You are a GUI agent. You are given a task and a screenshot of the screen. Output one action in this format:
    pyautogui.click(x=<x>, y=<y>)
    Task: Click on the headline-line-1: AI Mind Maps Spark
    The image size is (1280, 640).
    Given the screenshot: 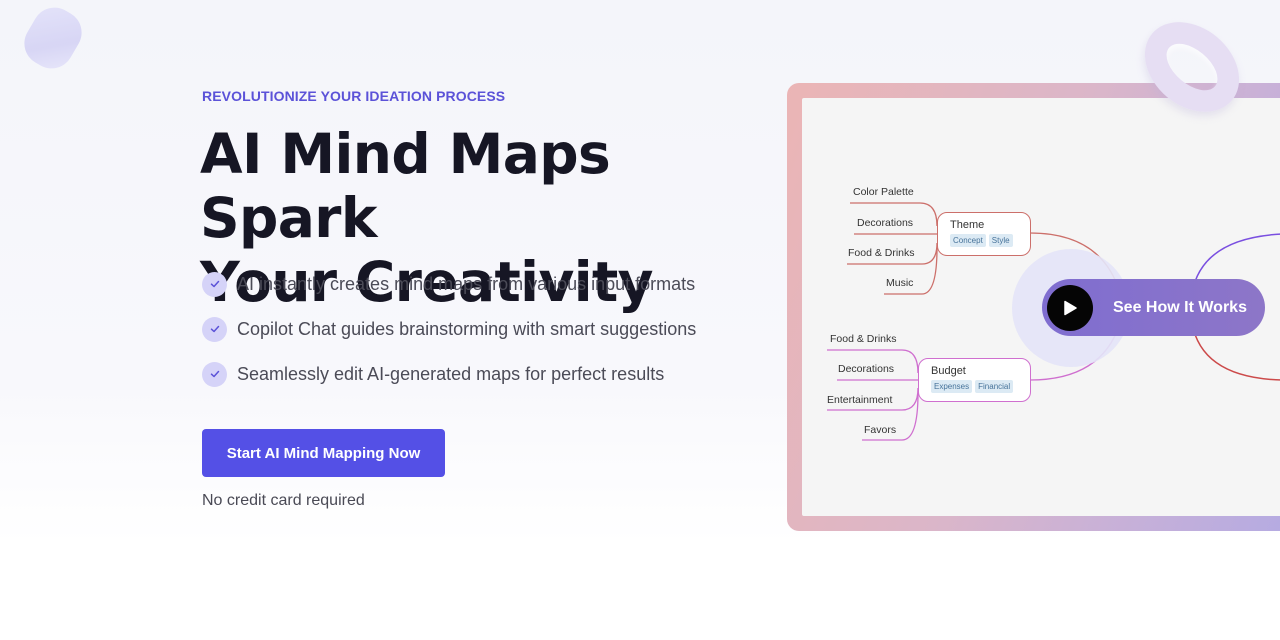 What is the action you would take?
    pyautogui.click(x=405, y=186)
    